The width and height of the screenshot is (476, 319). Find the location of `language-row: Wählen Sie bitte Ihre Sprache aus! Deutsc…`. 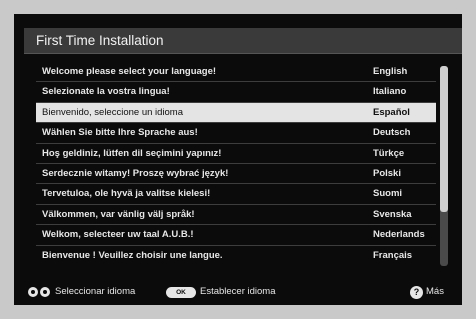

language-row: Wählen Sie bitte Ihre Sprache aus! Deutsc… is located at coordinates (236, 132).